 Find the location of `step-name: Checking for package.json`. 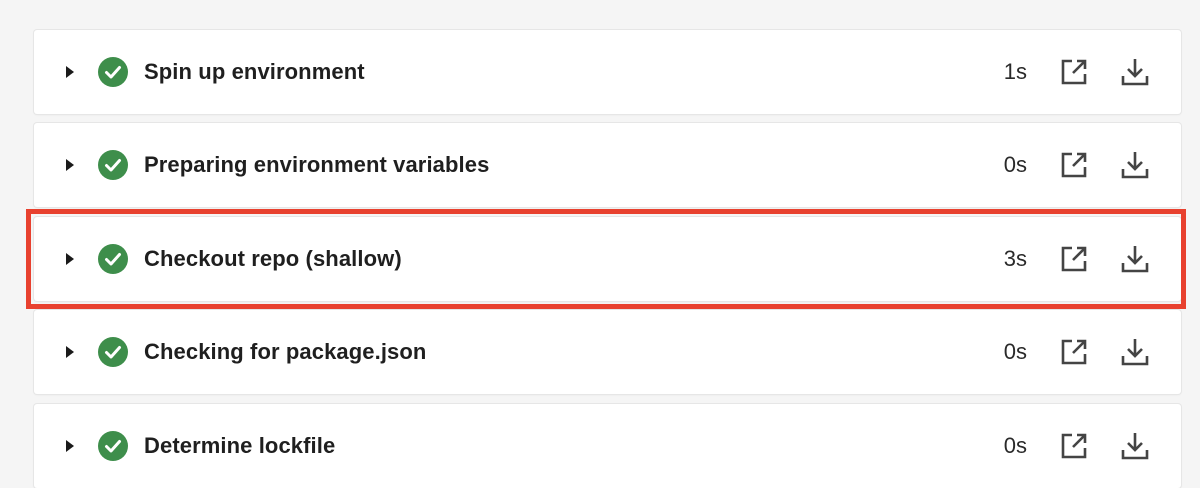

step-name: Checking for package.json is located at coordinates (285, 351).